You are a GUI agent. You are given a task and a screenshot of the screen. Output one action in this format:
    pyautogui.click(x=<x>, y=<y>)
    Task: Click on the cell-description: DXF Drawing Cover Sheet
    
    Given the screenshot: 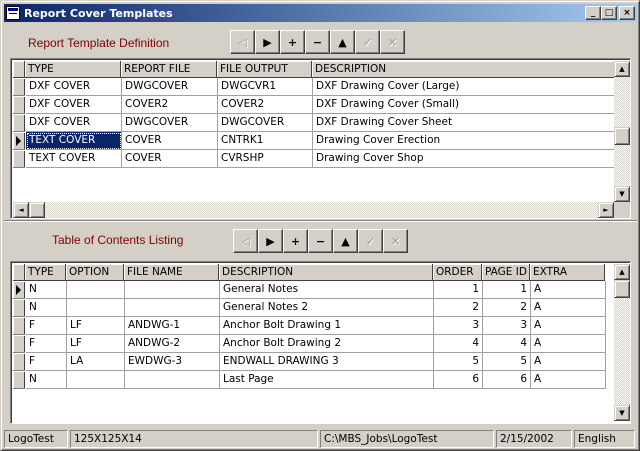 What is the action you would take?
    pyautogui.click(x=466, y=123)
    